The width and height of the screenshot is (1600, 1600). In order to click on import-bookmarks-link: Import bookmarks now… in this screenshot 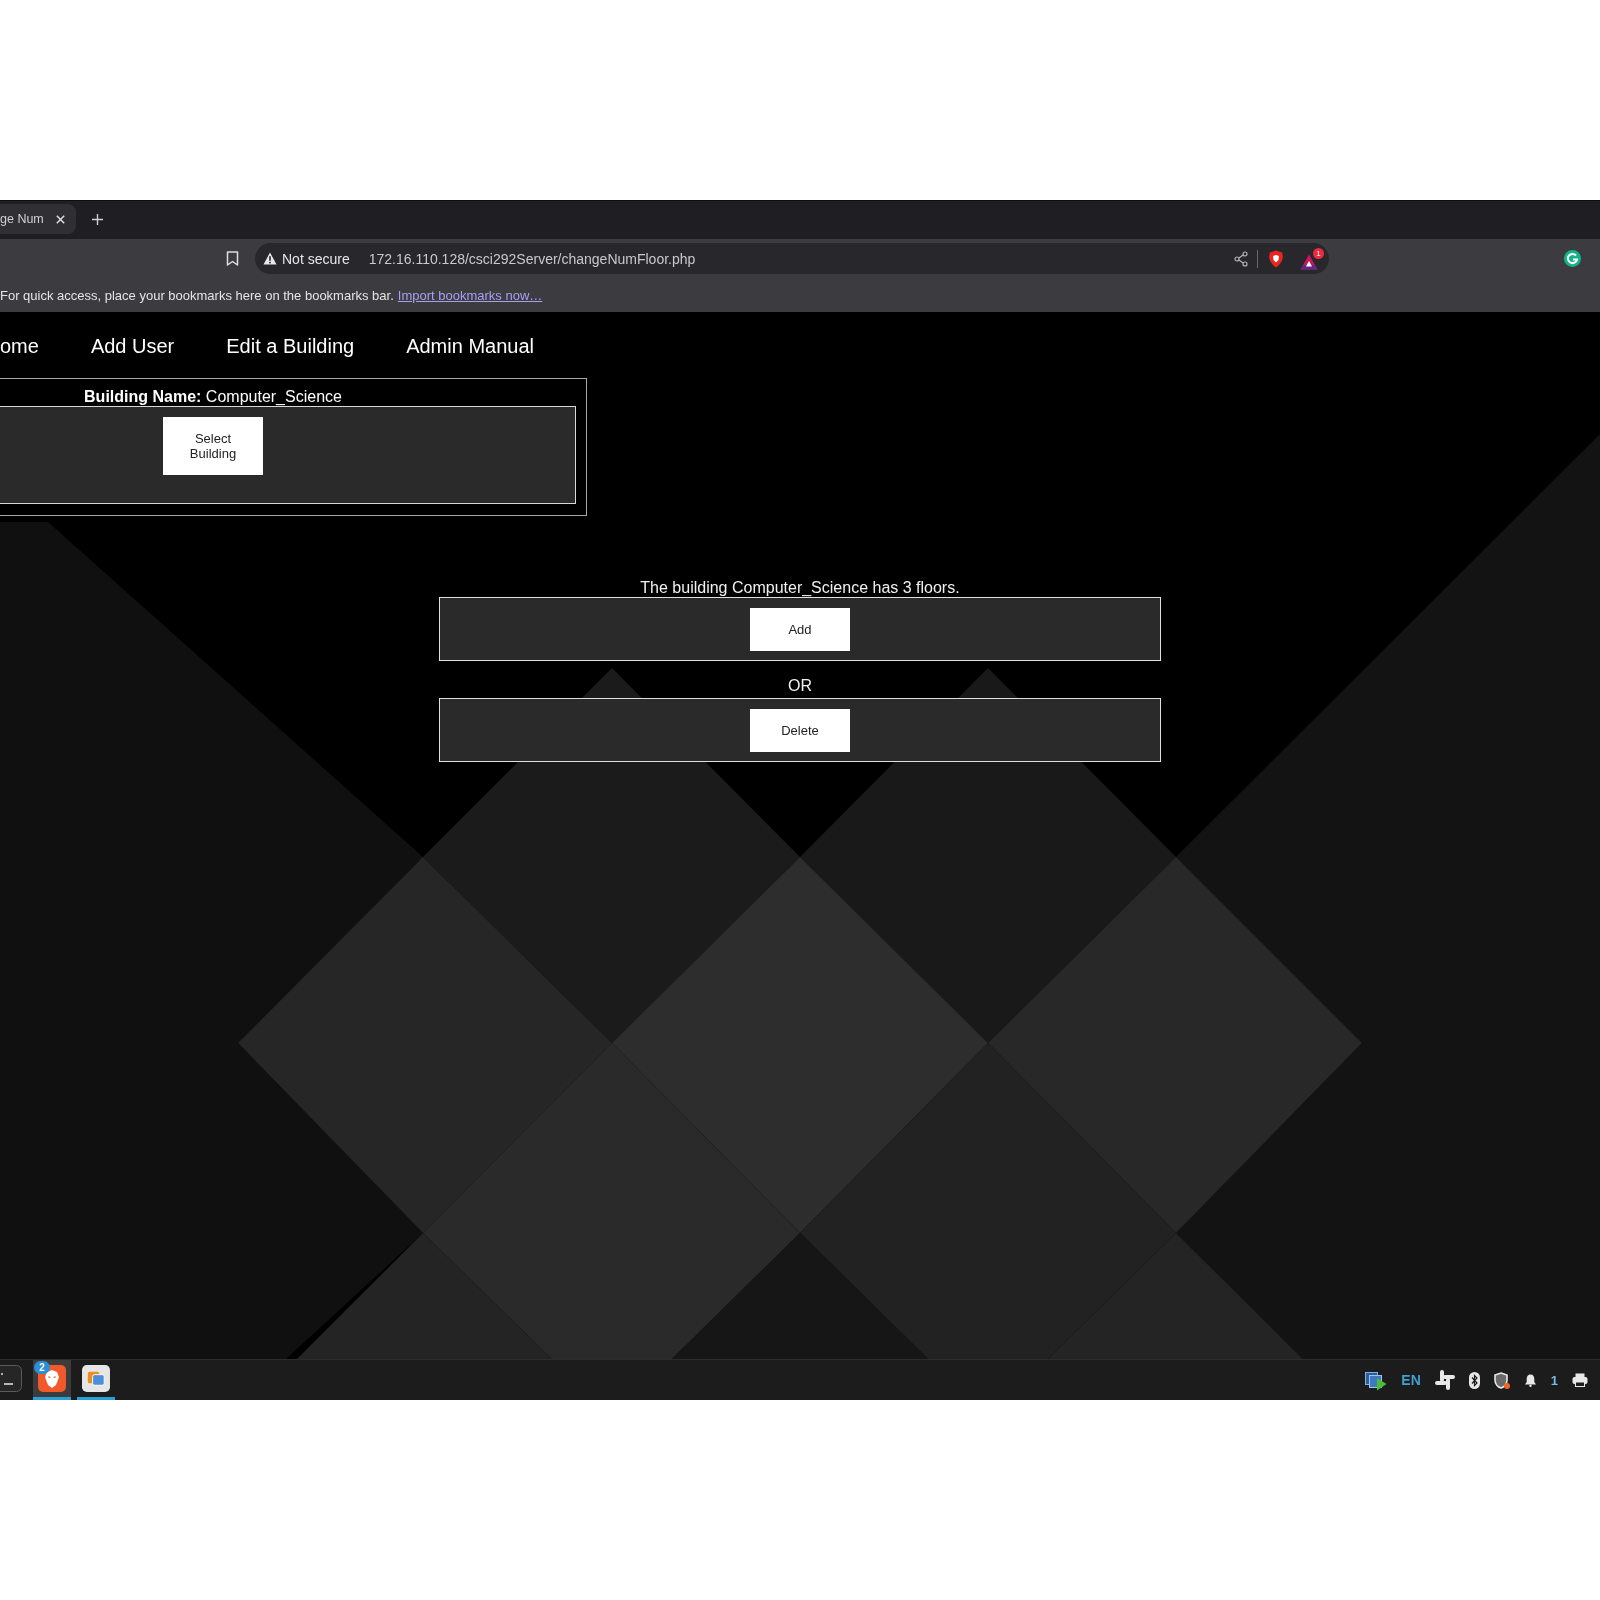, I will do `click(470, 295)`.